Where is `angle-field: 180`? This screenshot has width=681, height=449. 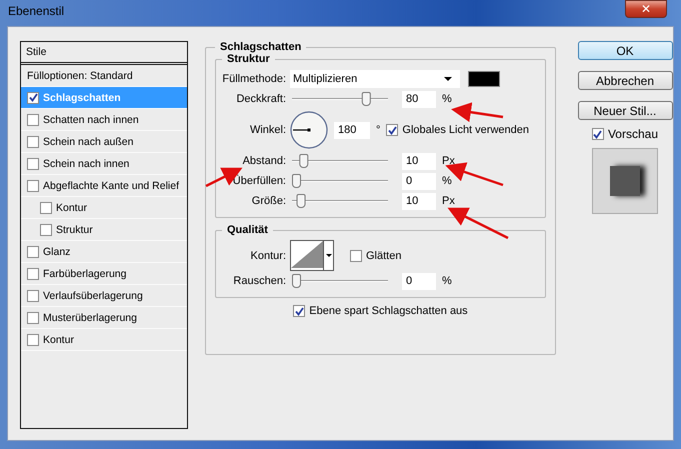 angle-field: 180 is located at coordinates (352, 130).